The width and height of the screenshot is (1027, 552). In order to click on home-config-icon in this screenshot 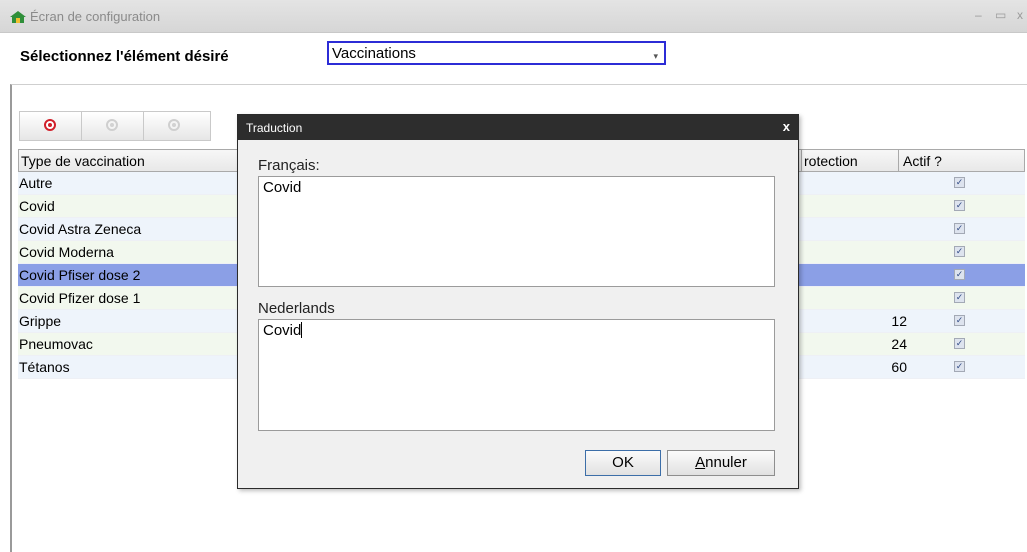, I will do `click(18, 17)`.